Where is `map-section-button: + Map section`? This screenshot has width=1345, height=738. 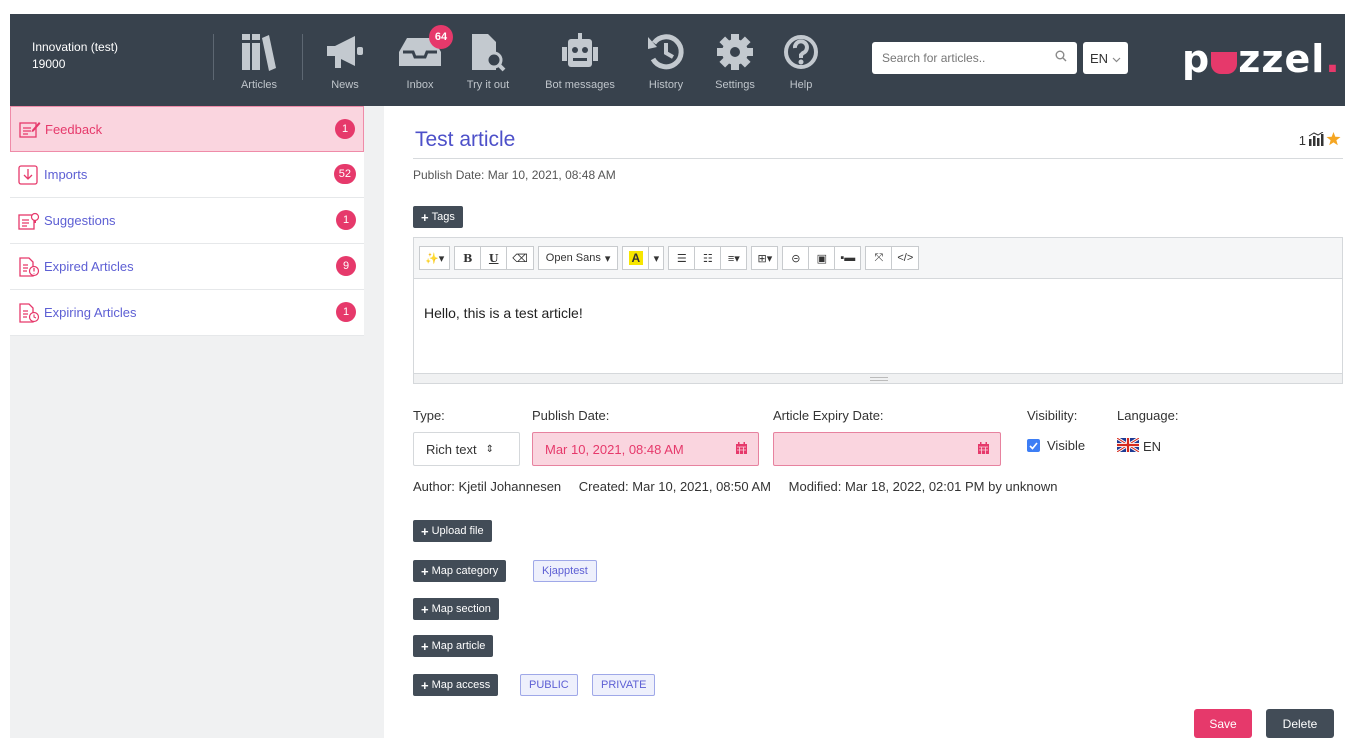
map-section-button: + Map section is located at coordinates (456, 609).